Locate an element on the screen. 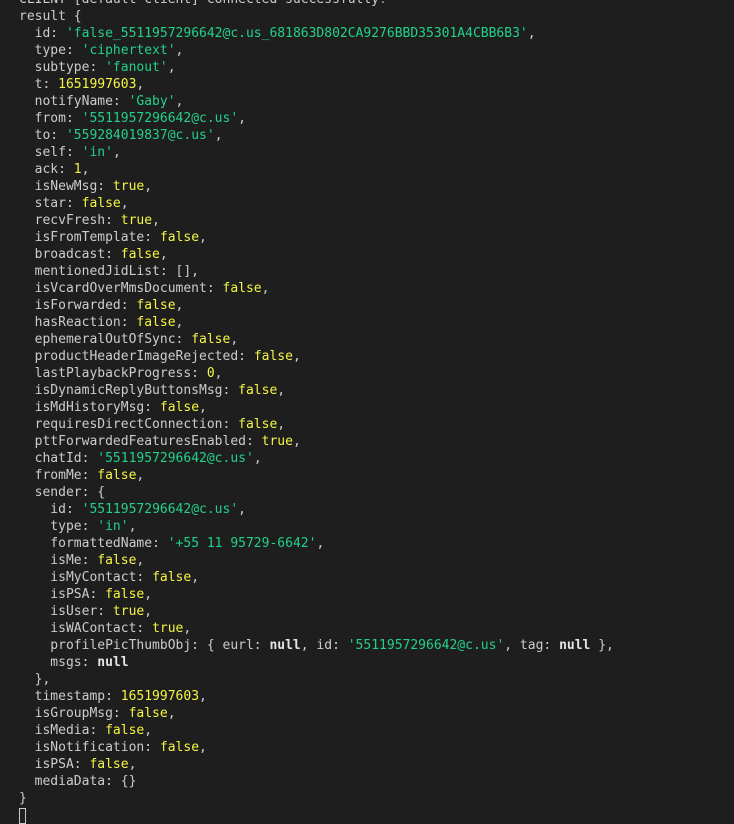 This screenshot has height=824, width=734. token-string: '5511957296642@c.us' is located at coordinates (160, 509).